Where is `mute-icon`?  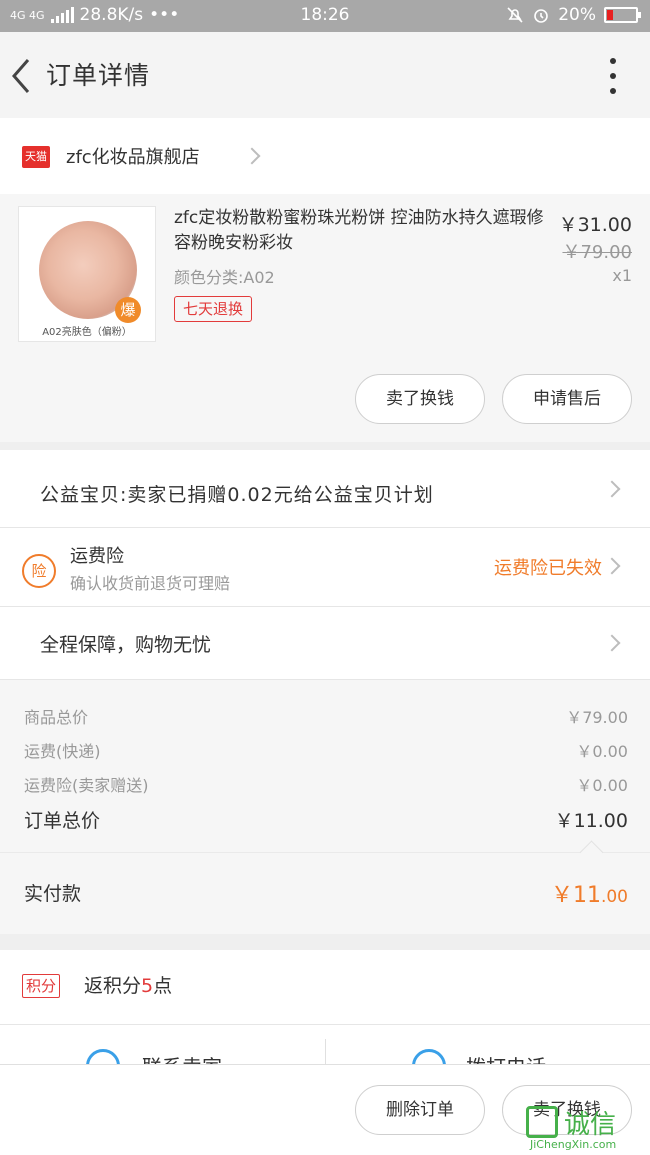 mute-icon is located at coordinates (515, 15).